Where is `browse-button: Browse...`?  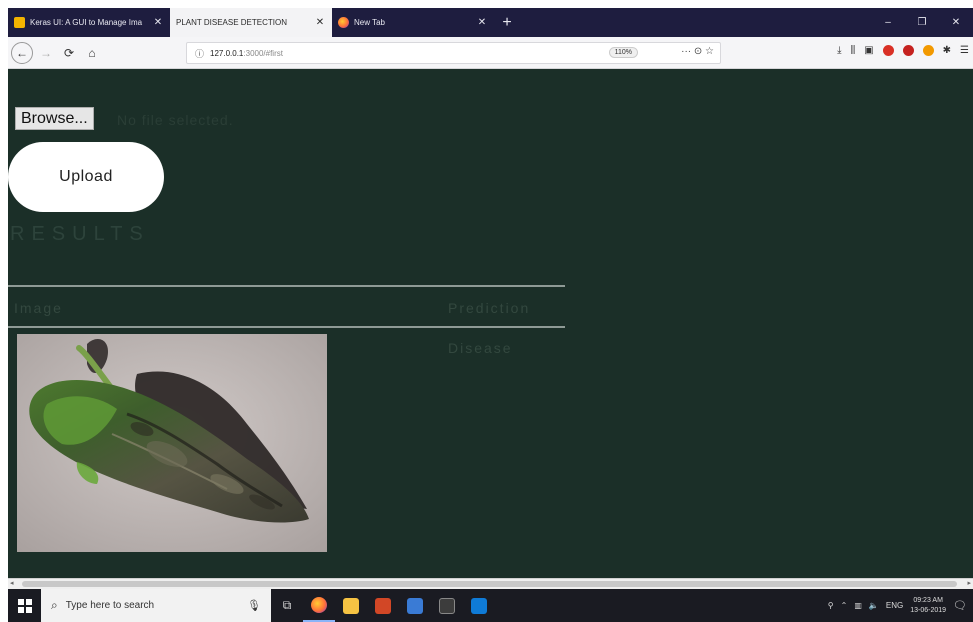
browse-button: Browse... is located at coordinates (54, 118).